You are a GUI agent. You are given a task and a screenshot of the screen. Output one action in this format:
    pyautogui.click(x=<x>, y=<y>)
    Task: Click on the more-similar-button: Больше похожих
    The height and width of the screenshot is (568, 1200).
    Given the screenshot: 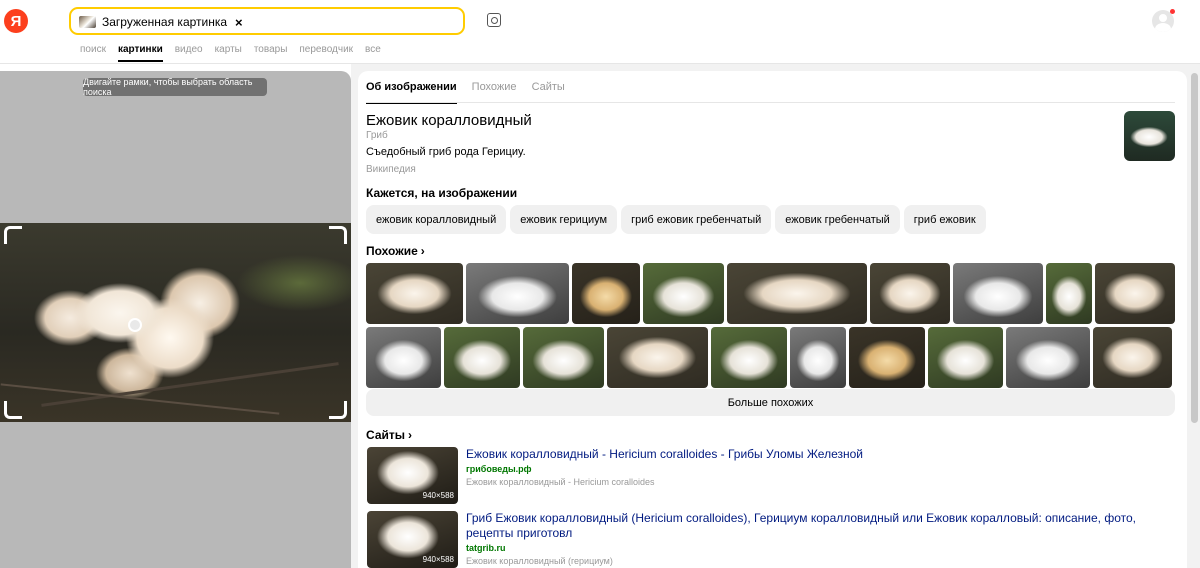 What is the action you would take?
    pyautogui.click(x=770, y=402)
    